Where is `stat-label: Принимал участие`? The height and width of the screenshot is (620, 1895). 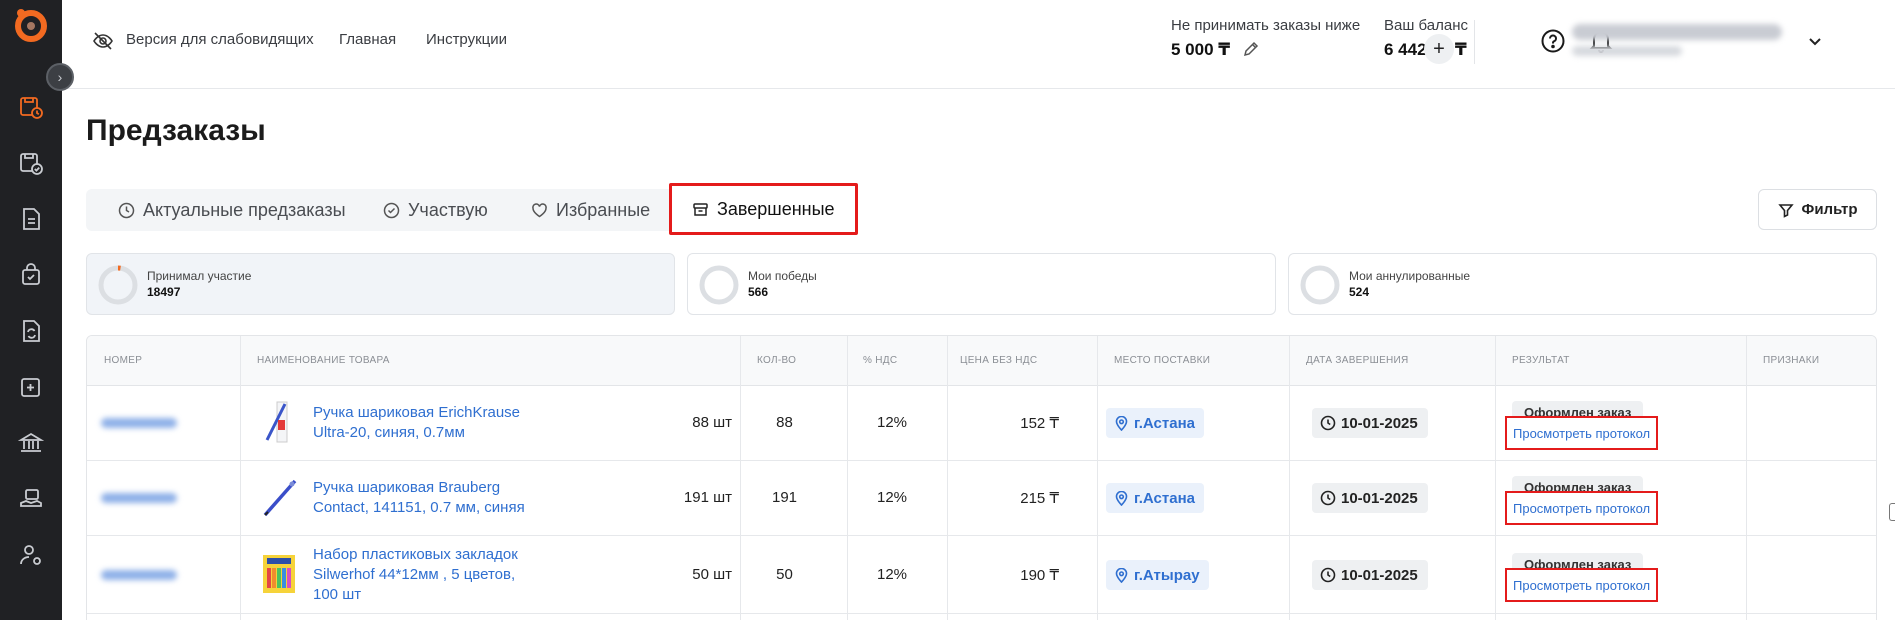
stat-label: Принимал участие is located at coordinates (199, 276).